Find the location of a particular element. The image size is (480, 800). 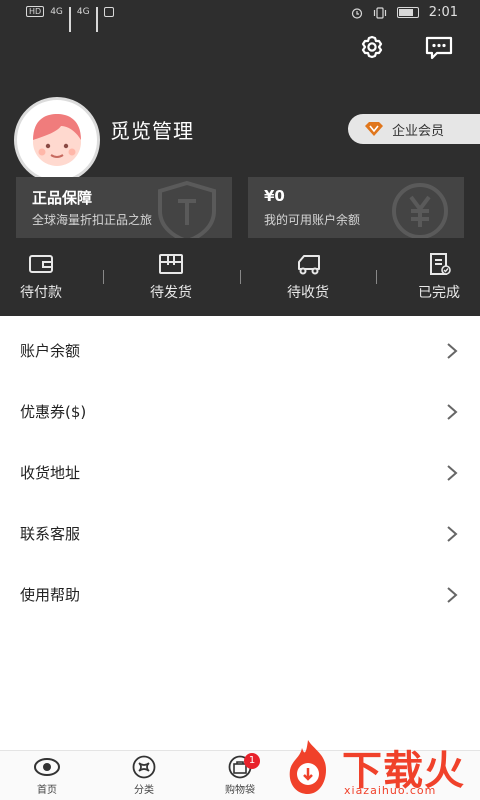

avatar is located at coordinates (57, 140).